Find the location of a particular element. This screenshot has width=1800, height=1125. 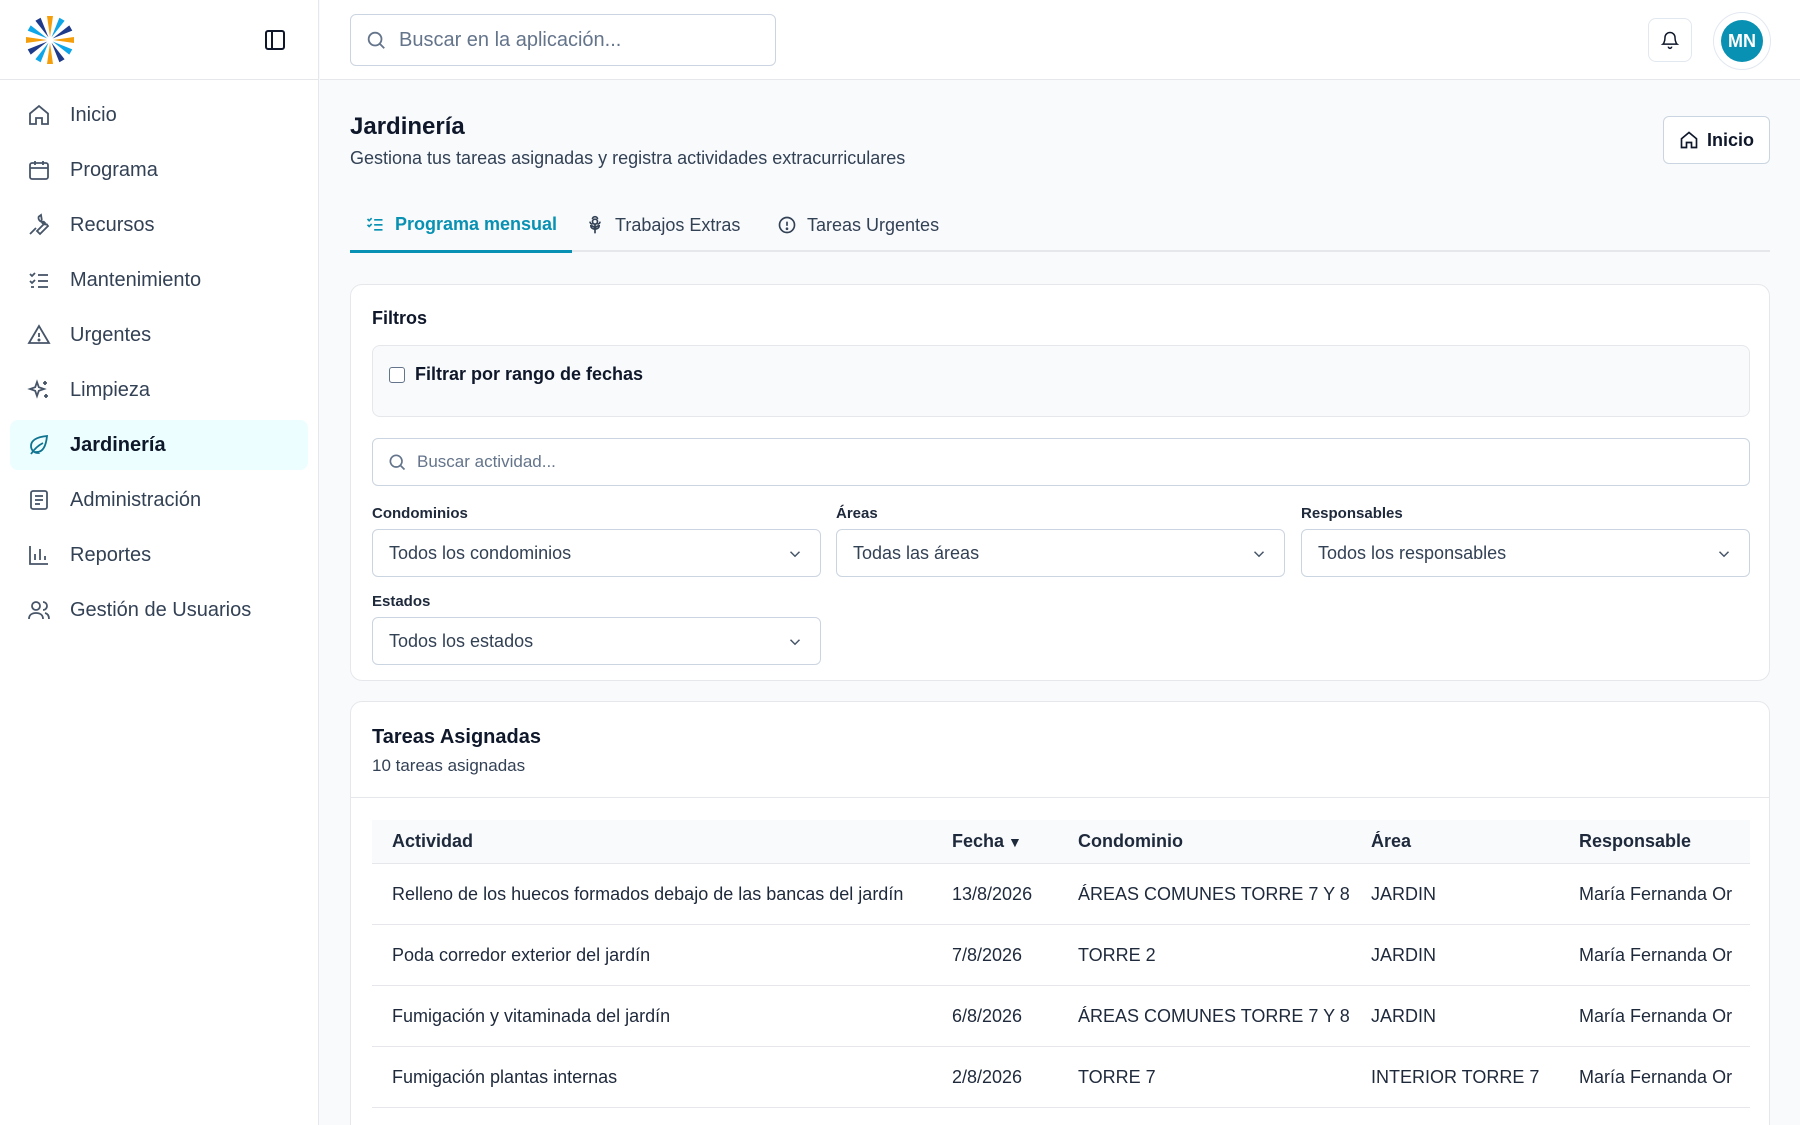

tab-programa-mensual: Programa mensual is located at coordinates (461, 225).